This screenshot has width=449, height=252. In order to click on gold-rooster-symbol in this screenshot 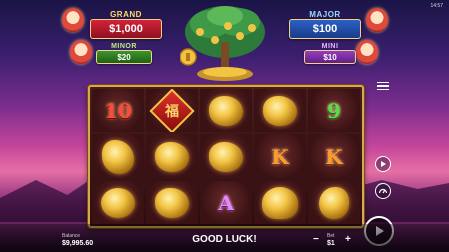, I will do `click(118, 156)`.